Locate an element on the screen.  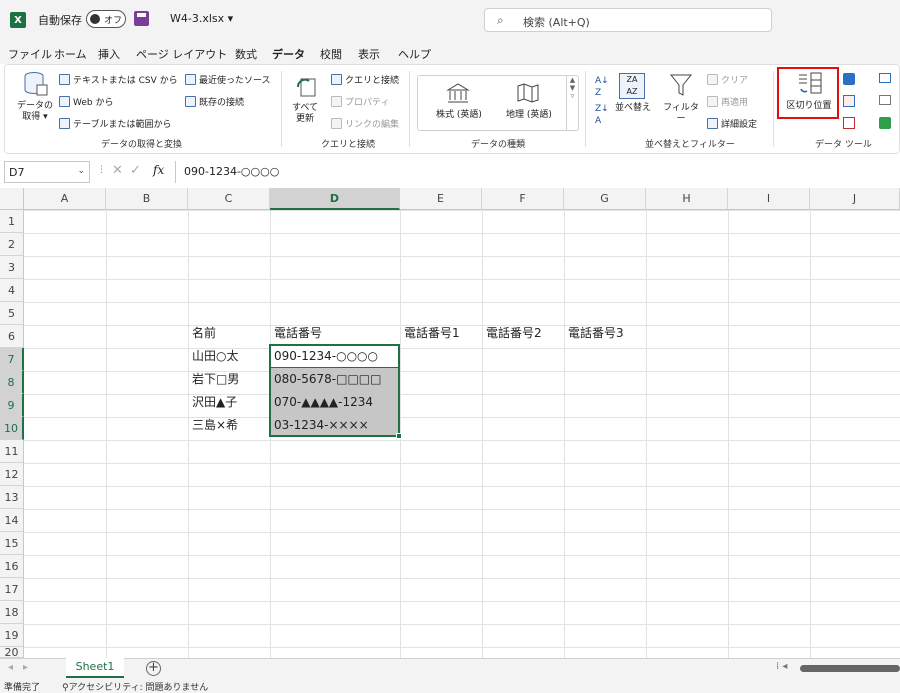
row-header-15: 15 is located at coordinates (12, 543).